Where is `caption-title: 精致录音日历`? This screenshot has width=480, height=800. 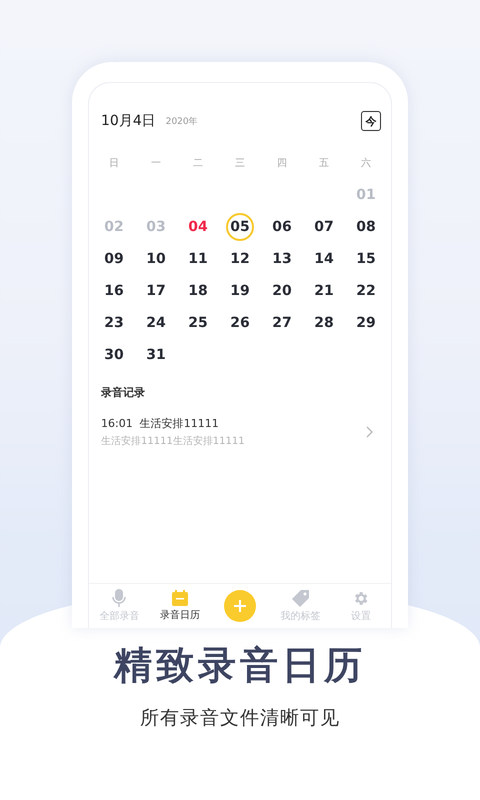
caption-title: 精致录音日历 is located at coordinates (240, 665).